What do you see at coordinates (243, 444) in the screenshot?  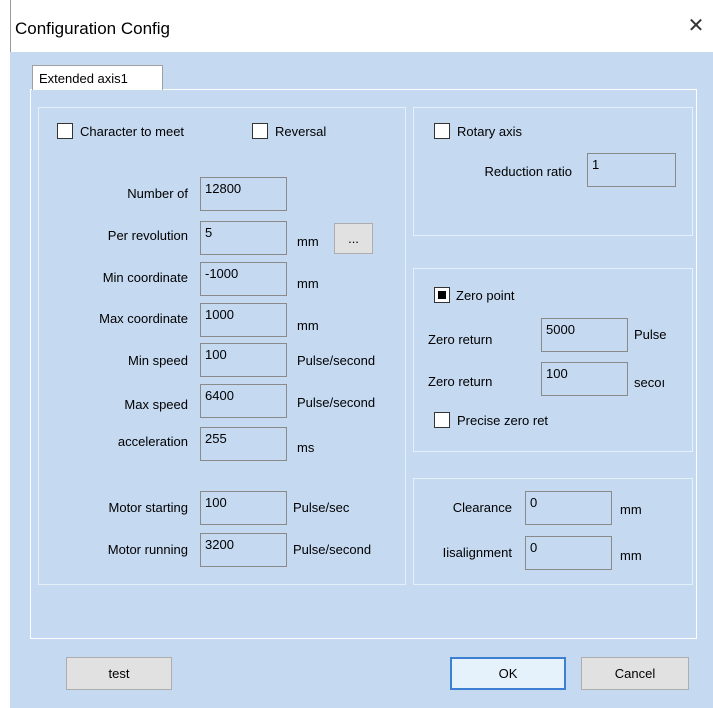 I see `acceleration-input: 255` at bounding box center [243, 444].